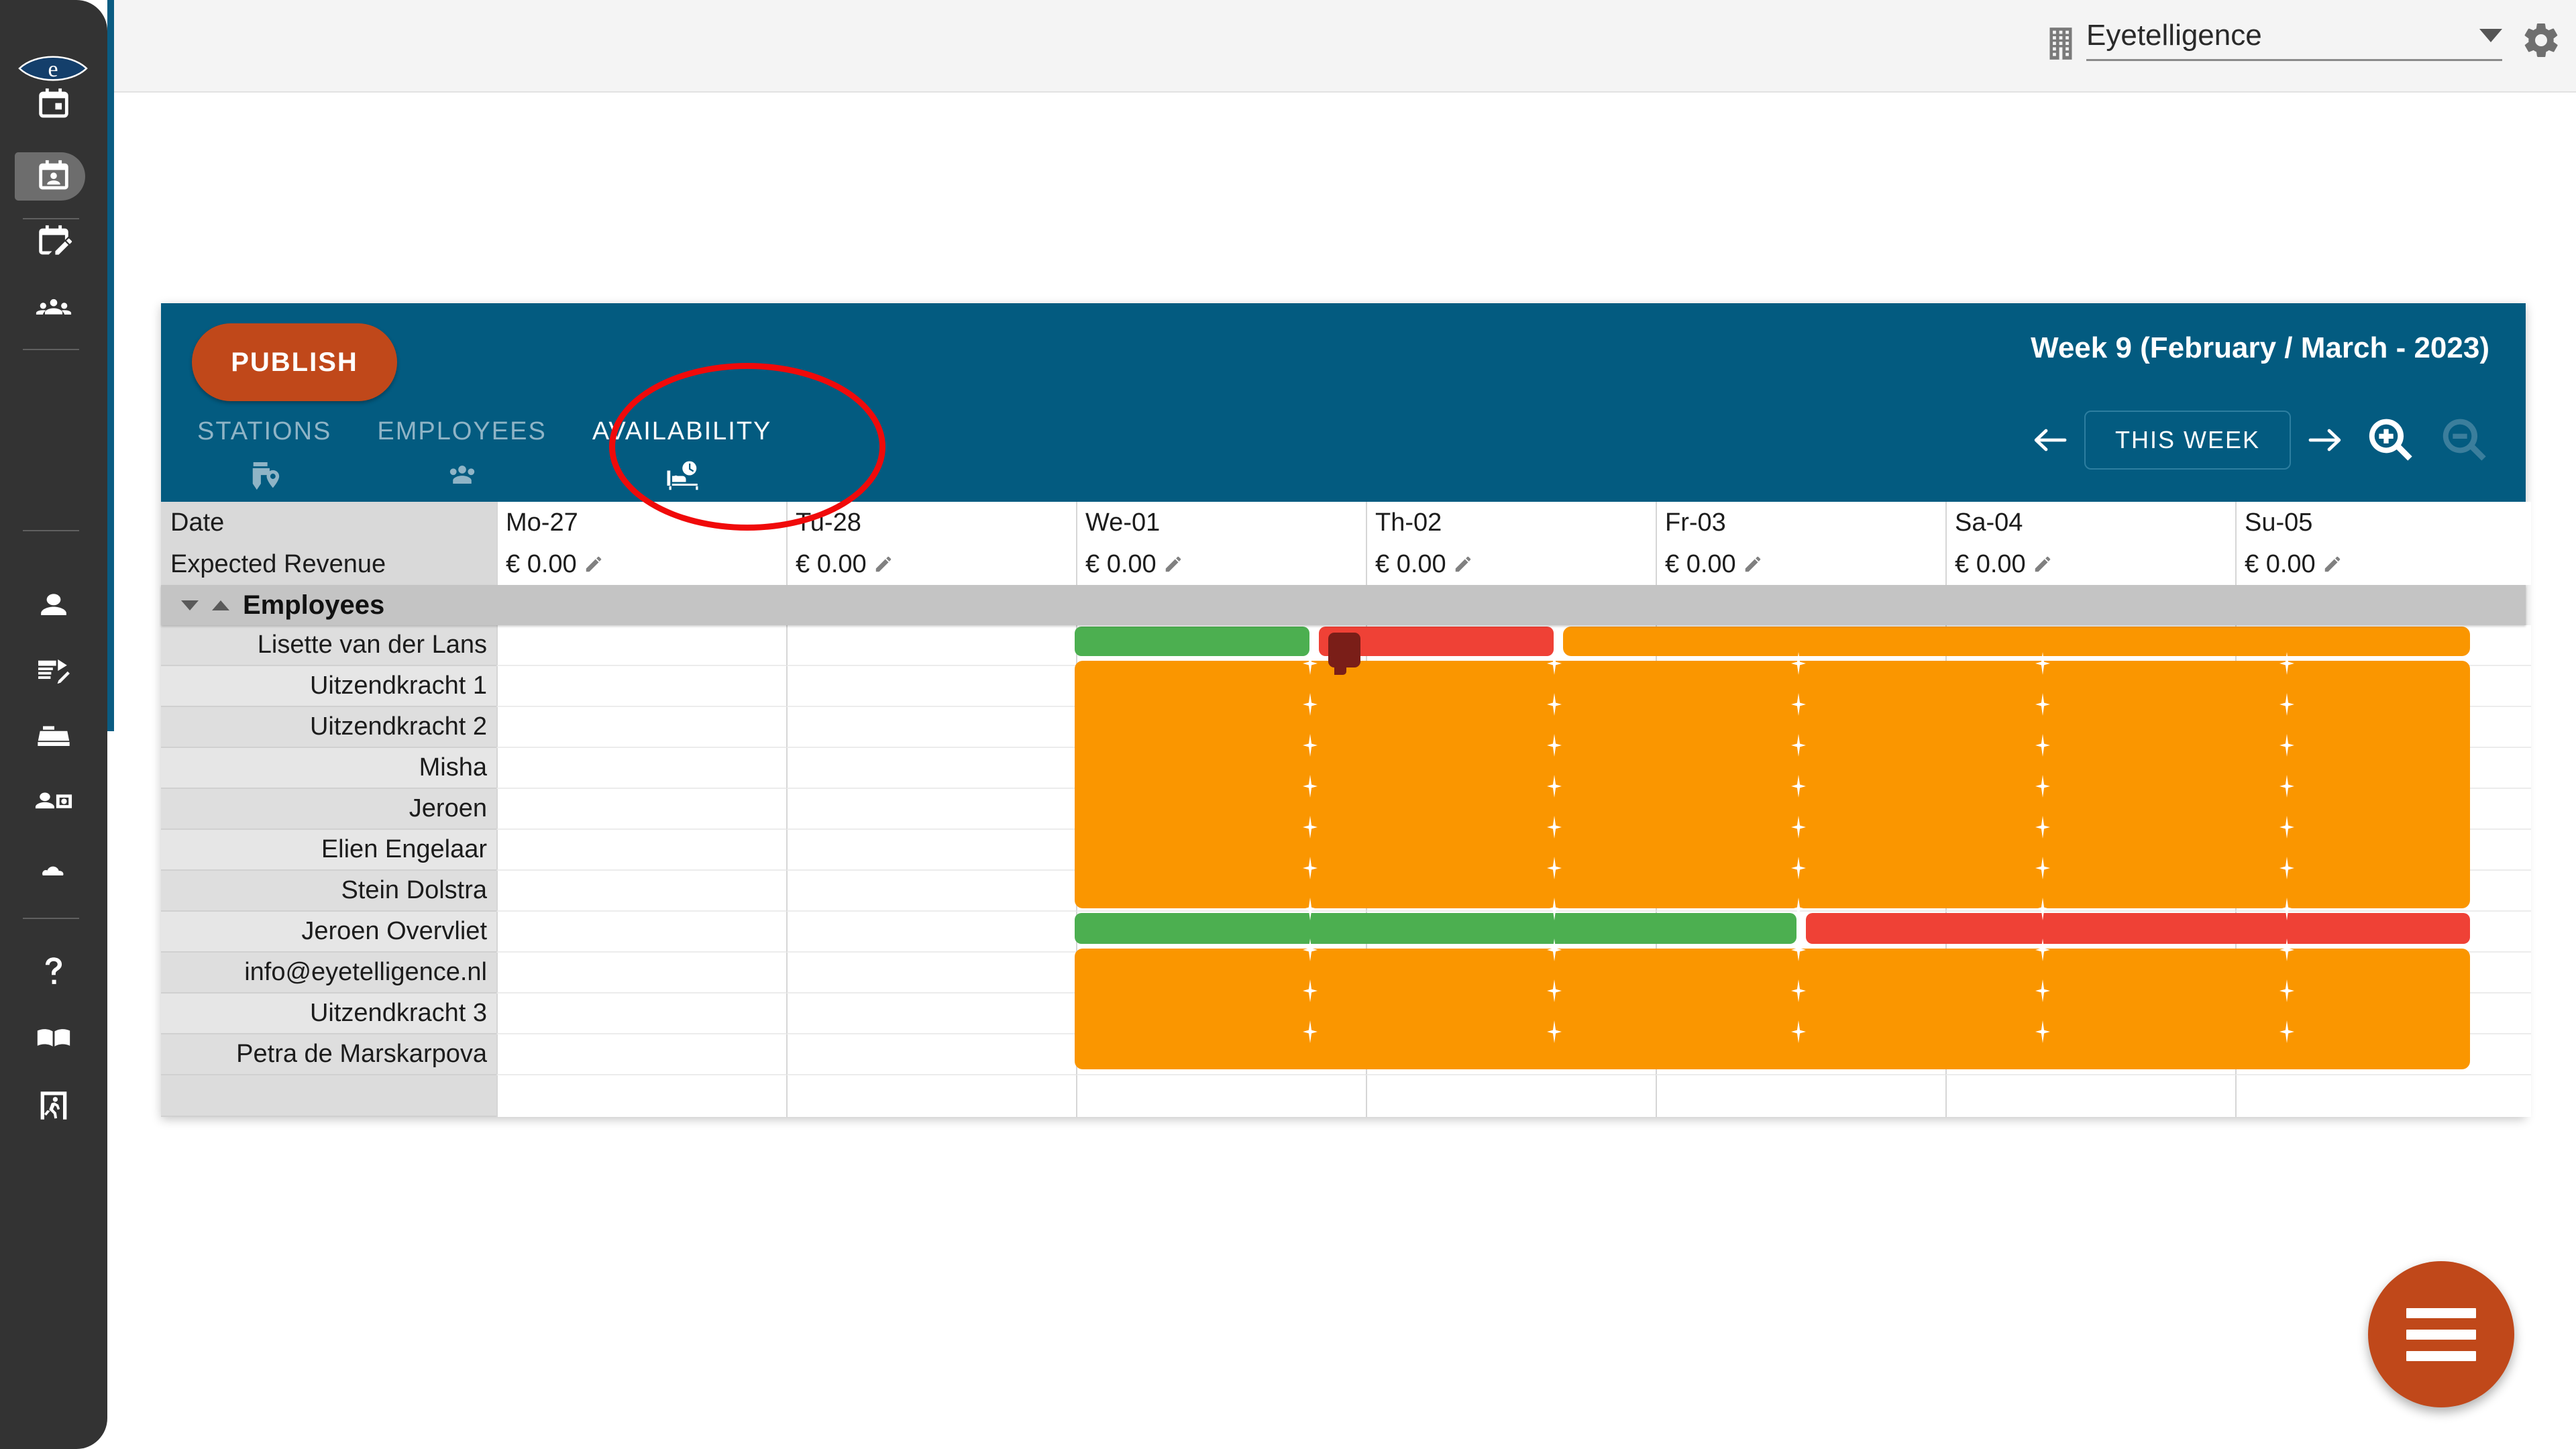  I want to click on sidebar-item-logout, so click(53, 1105).